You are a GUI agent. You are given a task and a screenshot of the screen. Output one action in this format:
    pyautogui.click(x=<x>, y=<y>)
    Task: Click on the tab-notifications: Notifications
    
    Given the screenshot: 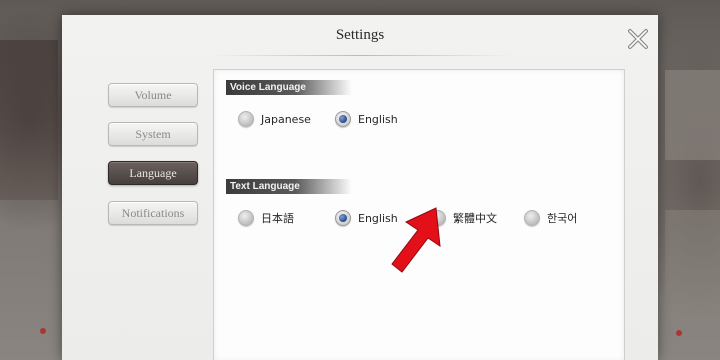 What is the action you would take?
    pyautogui.click(x=153, y=213)
    